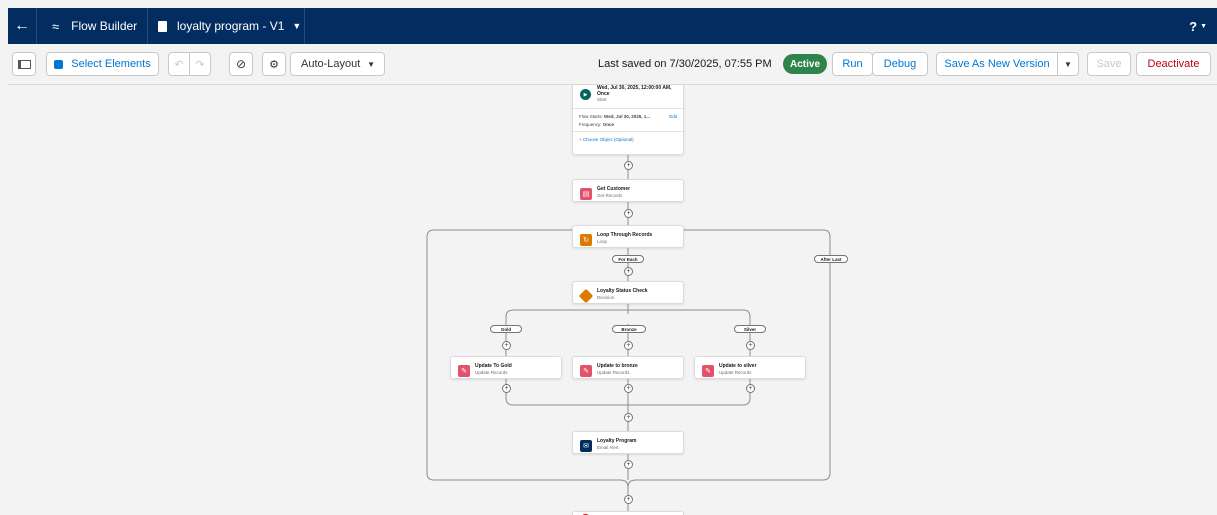 This screenshot has height=515, width=1217. Describe the element at coordinates (162, 26) in the screenshot. I see `file-icon` at that location.